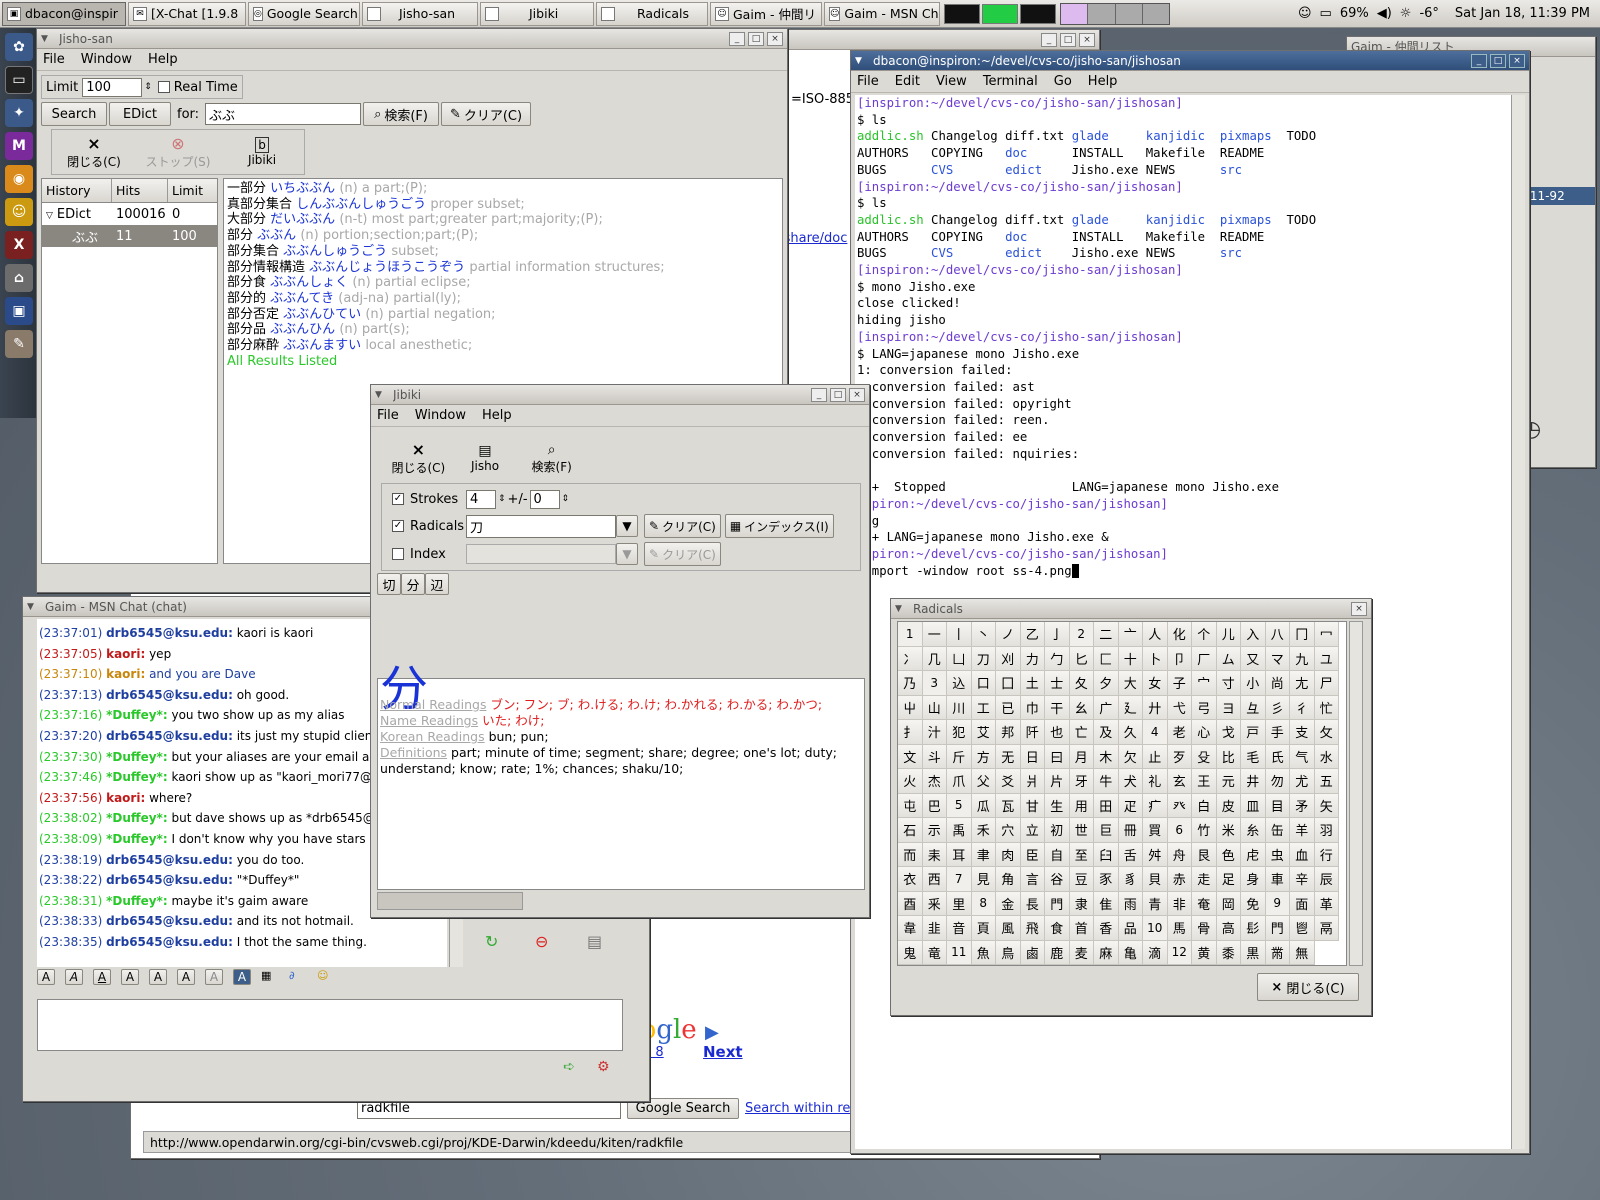 This screenshot has width=1600, height=1200. I want to click on radical-button: 匚, so click(1106, 658).